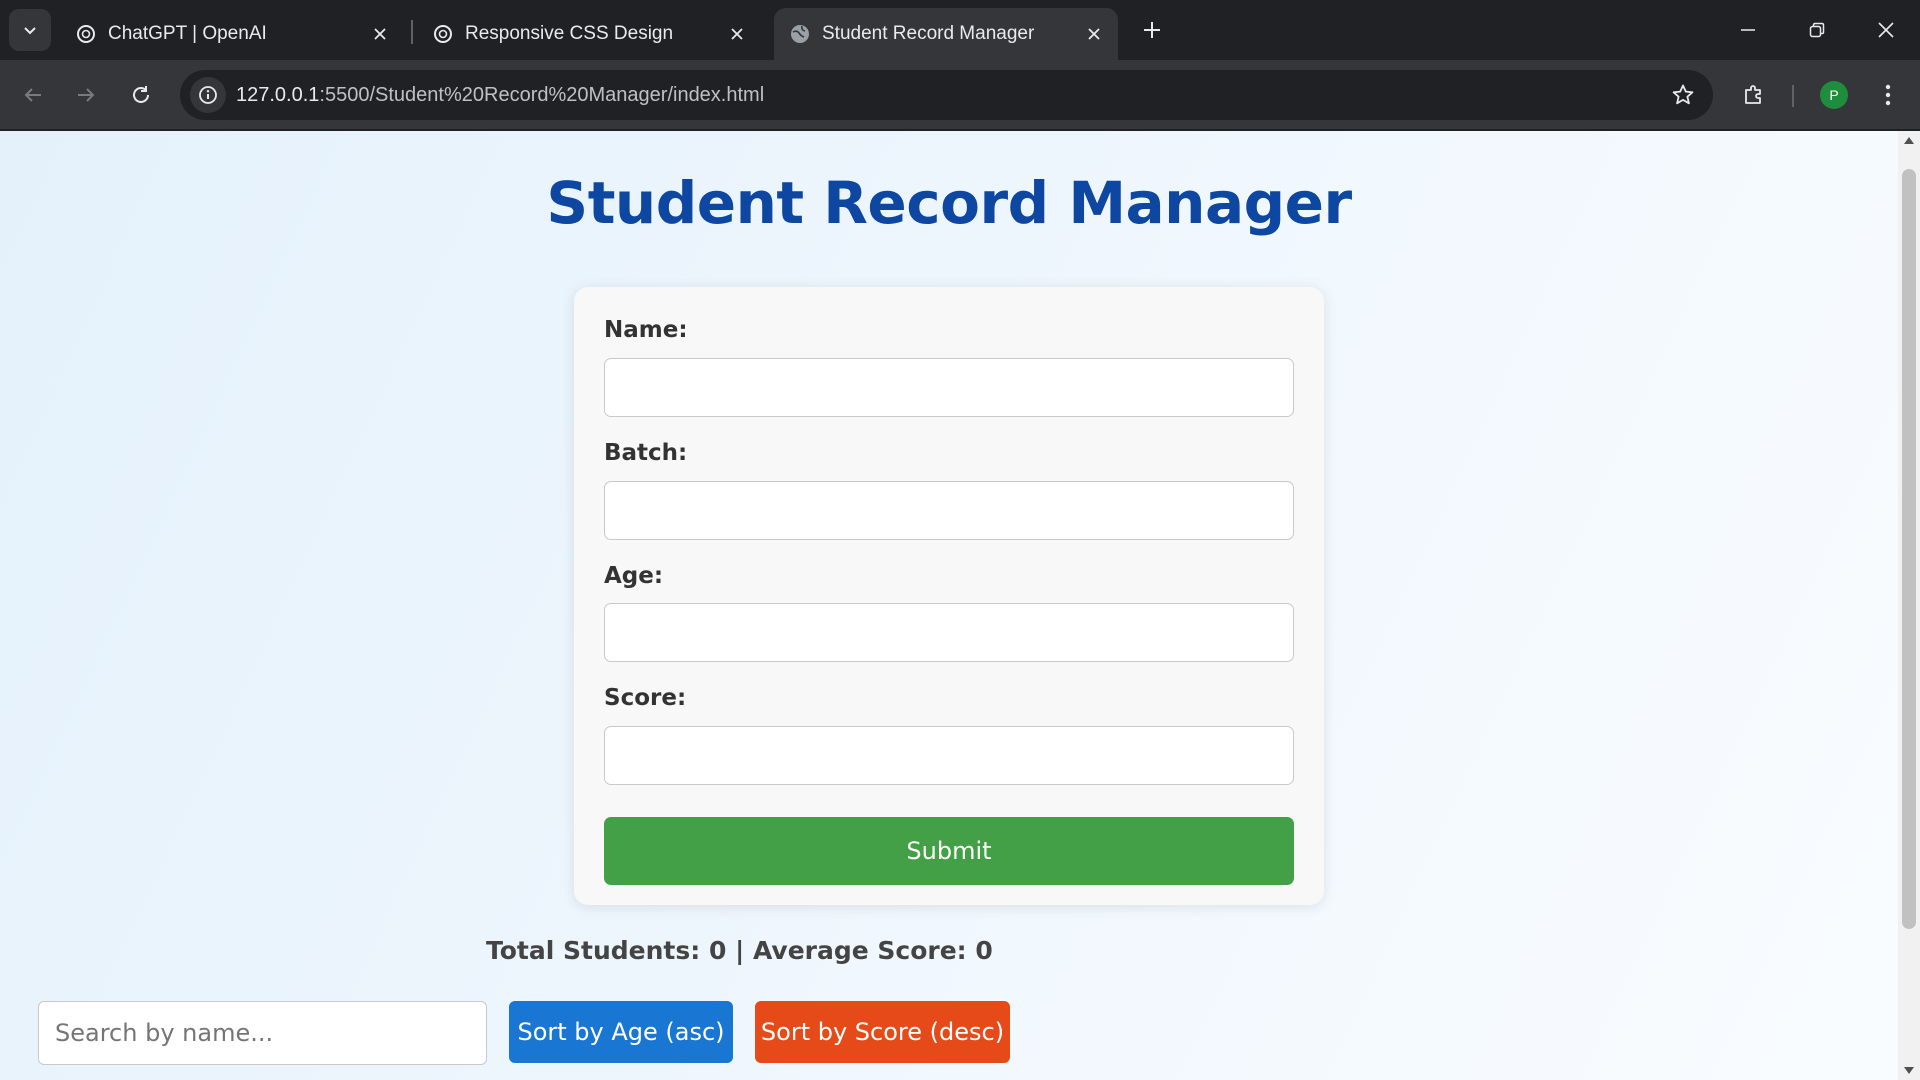 Image resolution: width=1920 pixels, height=1080 pixels. Describe the element at coordinates (1909, 549) in the screenshot. I see `scroll-thumb` at that location.